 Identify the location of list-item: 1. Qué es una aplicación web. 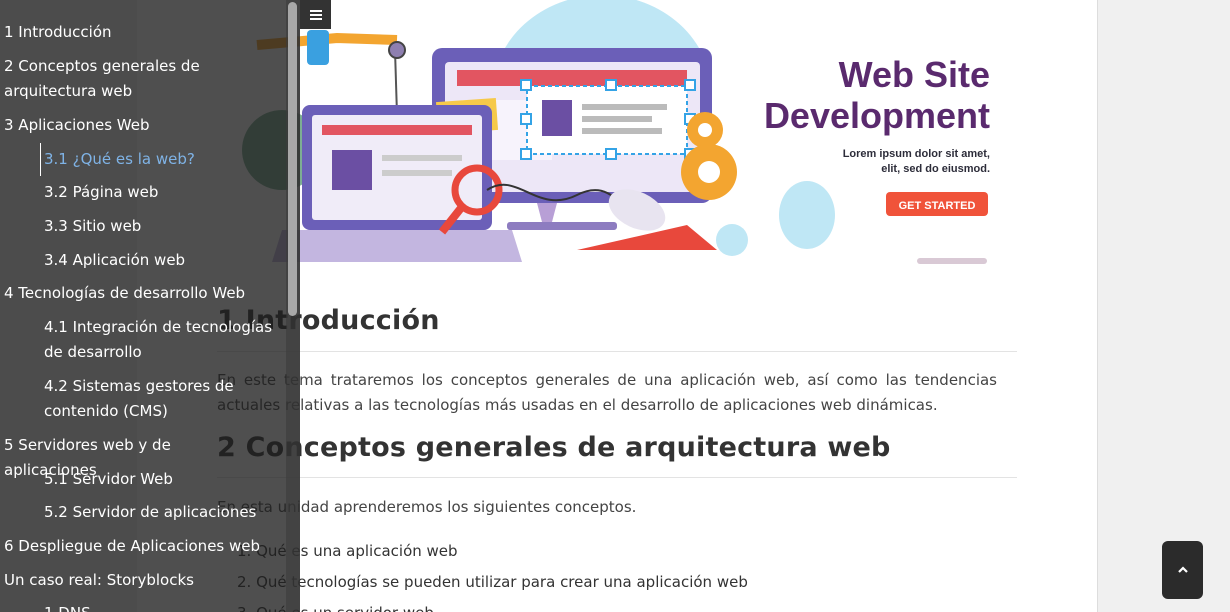
(347, 551).